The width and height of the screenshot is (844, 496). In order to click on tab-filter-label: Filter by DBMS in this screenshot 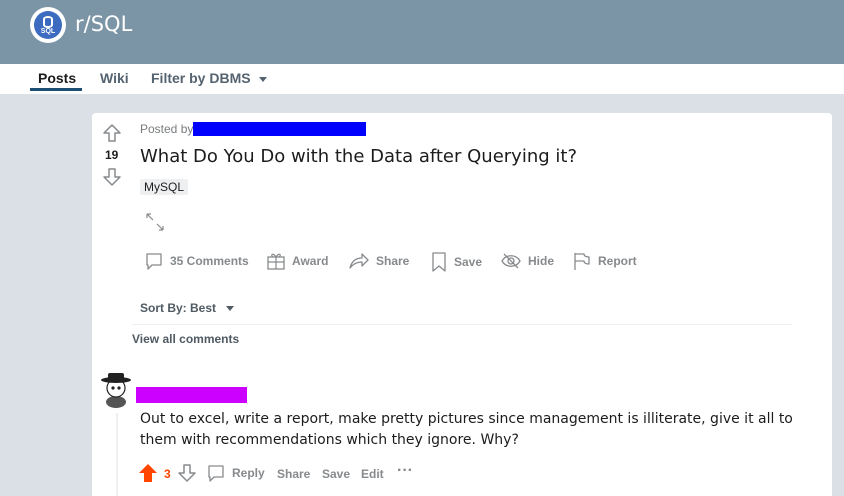, I will do `click(201, 78)`.